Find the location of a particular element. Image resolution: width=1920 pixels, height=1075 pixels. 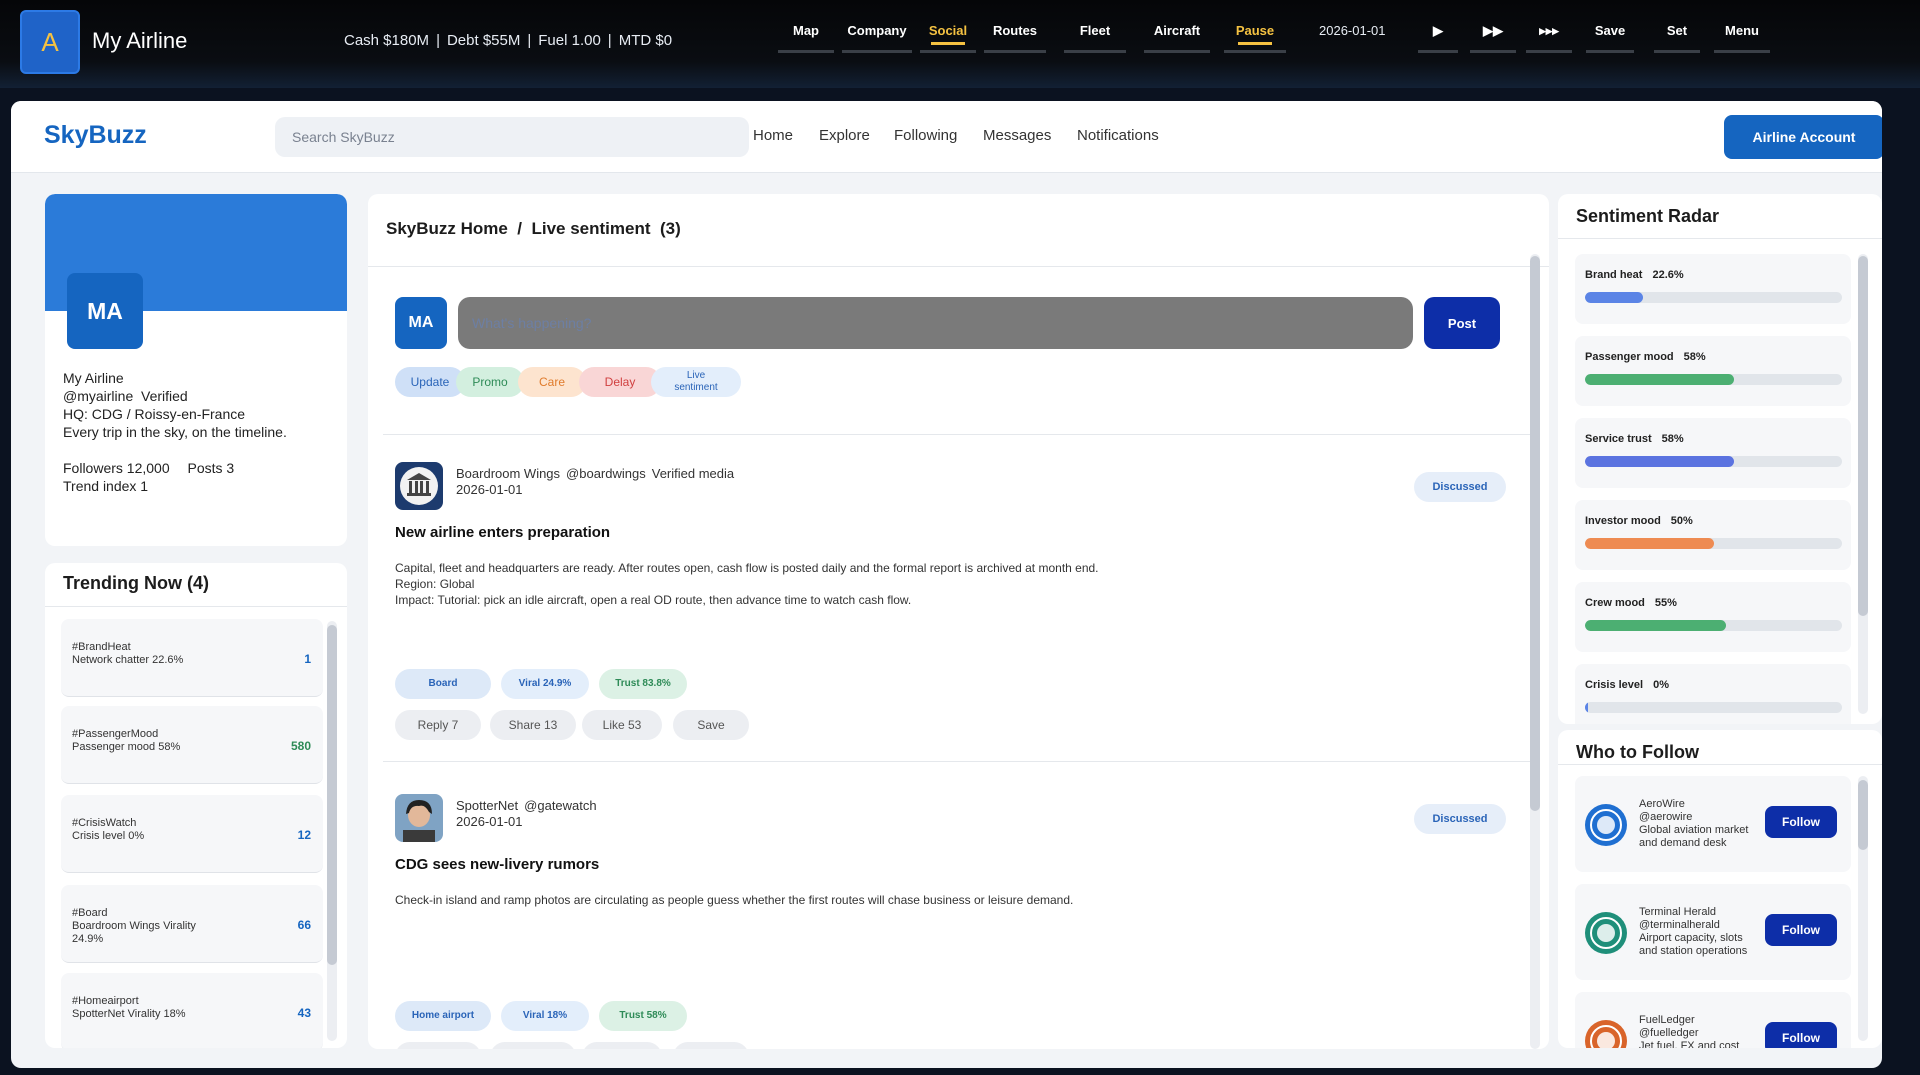

profile-avatar: MA is located at coordinates (105, 311).